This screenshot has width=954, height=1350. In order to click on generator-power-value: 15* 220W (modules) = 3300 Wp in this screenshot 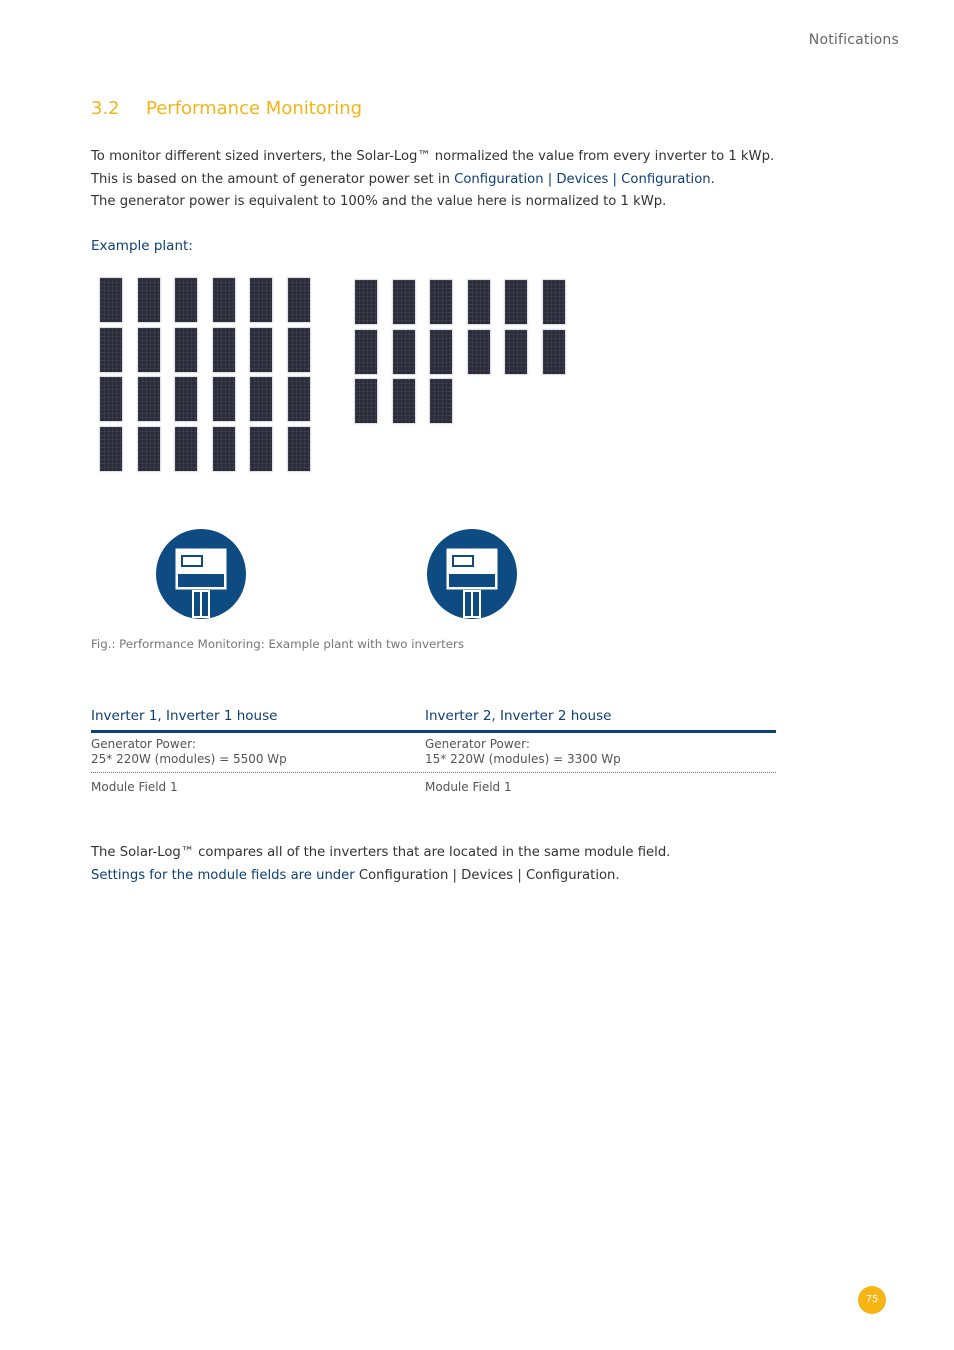, I will do `click(523, 759)`.